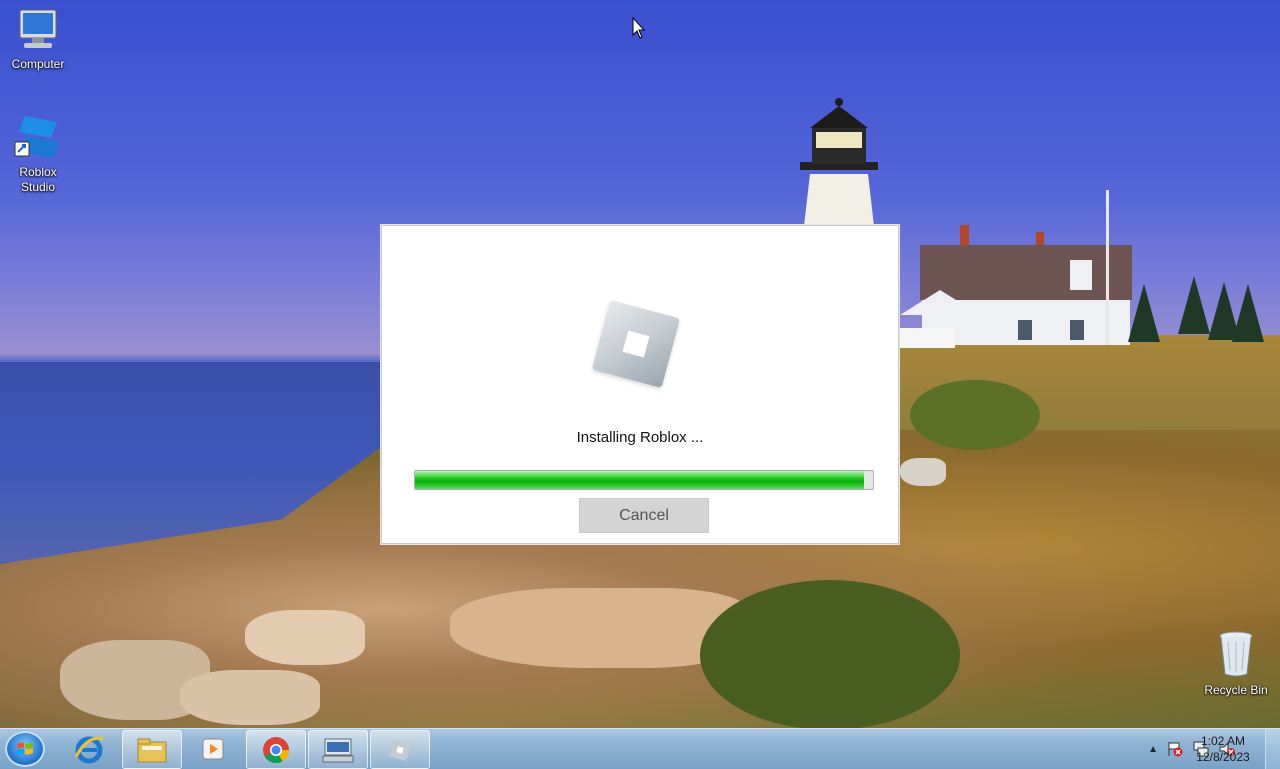 The width and height of the screenshot is (1280, 769). Describe the element at coordinates (639, 28) in the screenshot. I see `mouse-cursor-icon` at that location.